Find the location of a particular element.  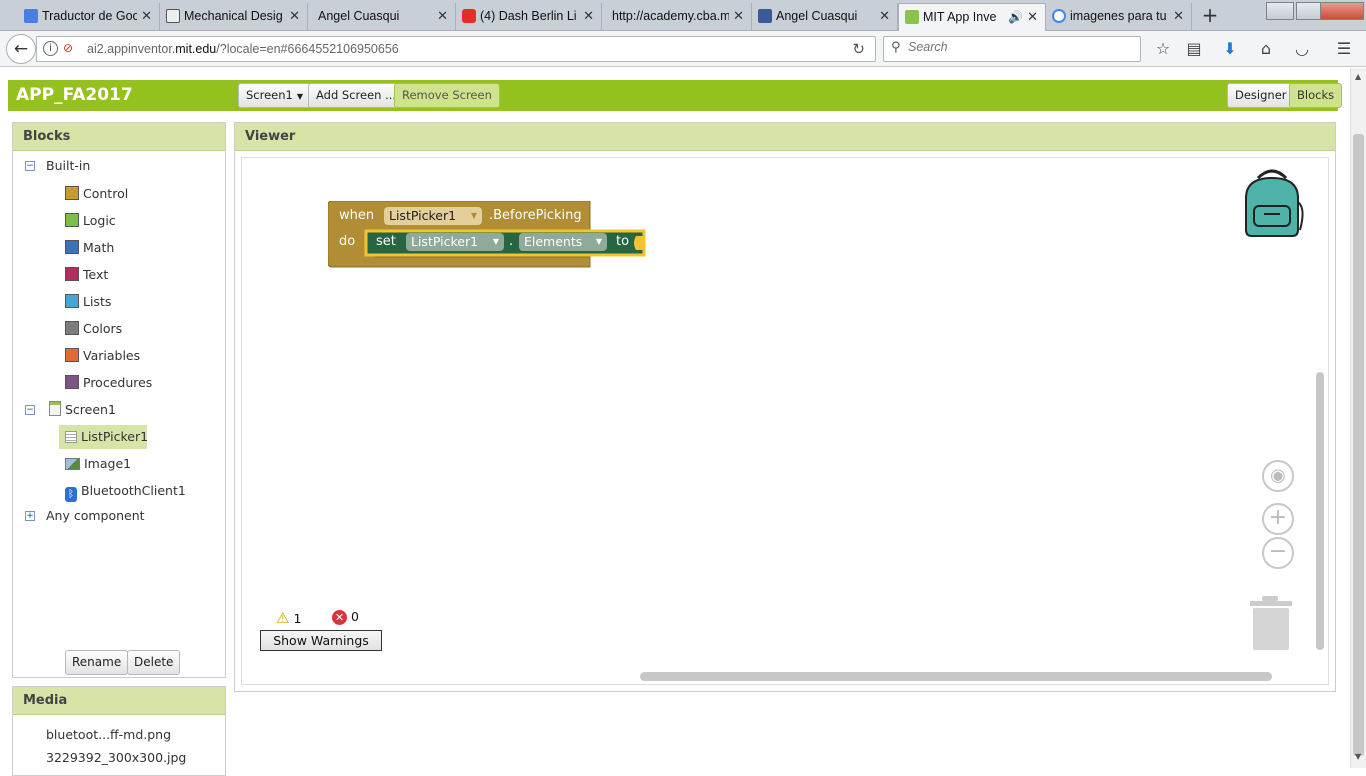

drawer-logic: Logic is located at coordinates (90, 221).